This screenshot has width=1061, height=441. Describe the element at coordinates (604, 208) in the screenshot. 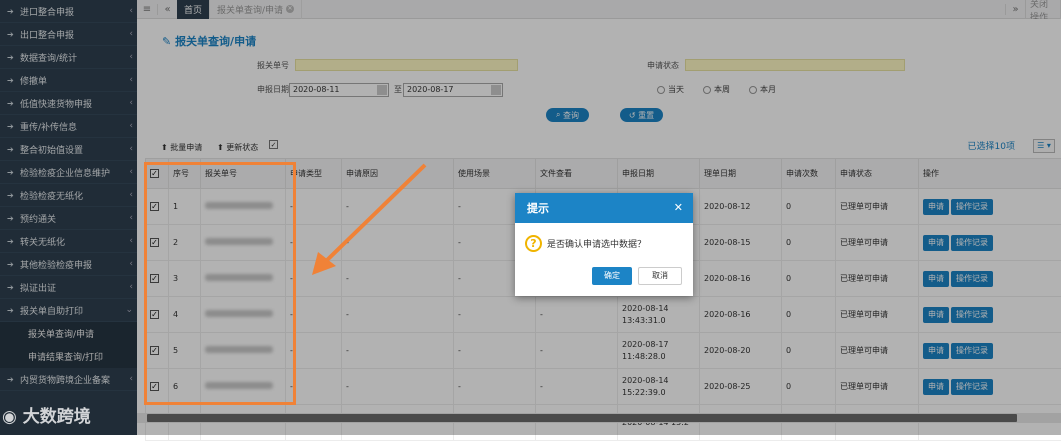

I see `dialog-header: 提示 ✕` at that location.